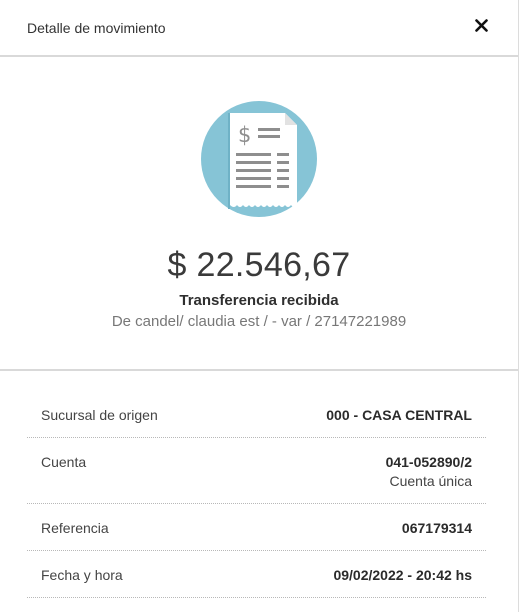 This screenshot has height=612, width=519. I want to click on close-button, so click(481, 26).